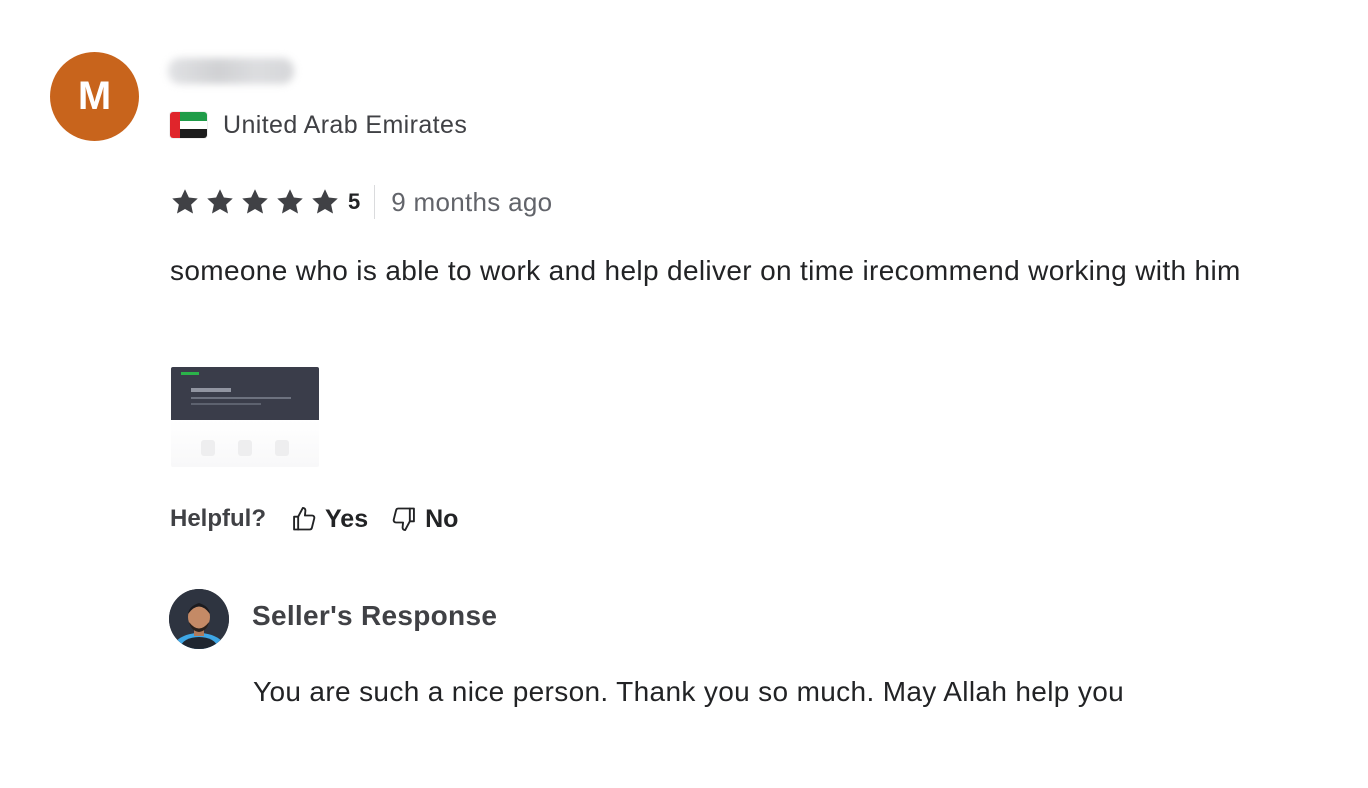  I want to click on seller-response-title: Seller's Response, so click(375, 615).